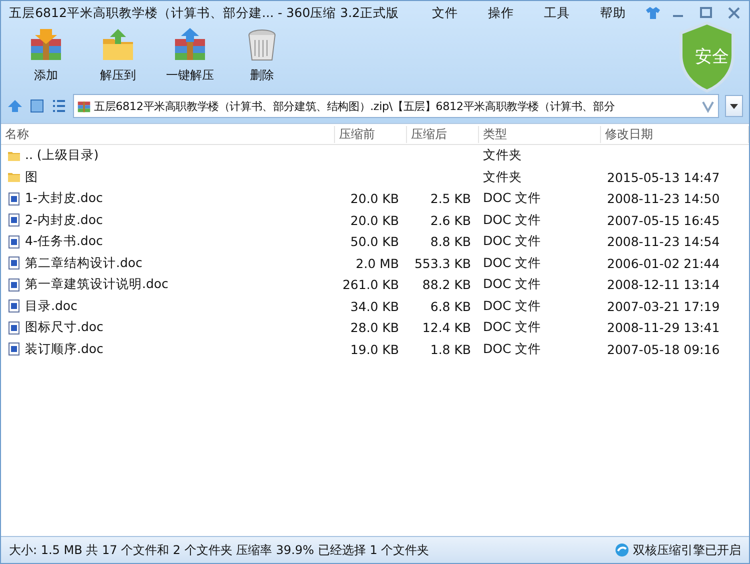  I want to click on table-cell: 2008-11-23 14:54, so click(663, 242).